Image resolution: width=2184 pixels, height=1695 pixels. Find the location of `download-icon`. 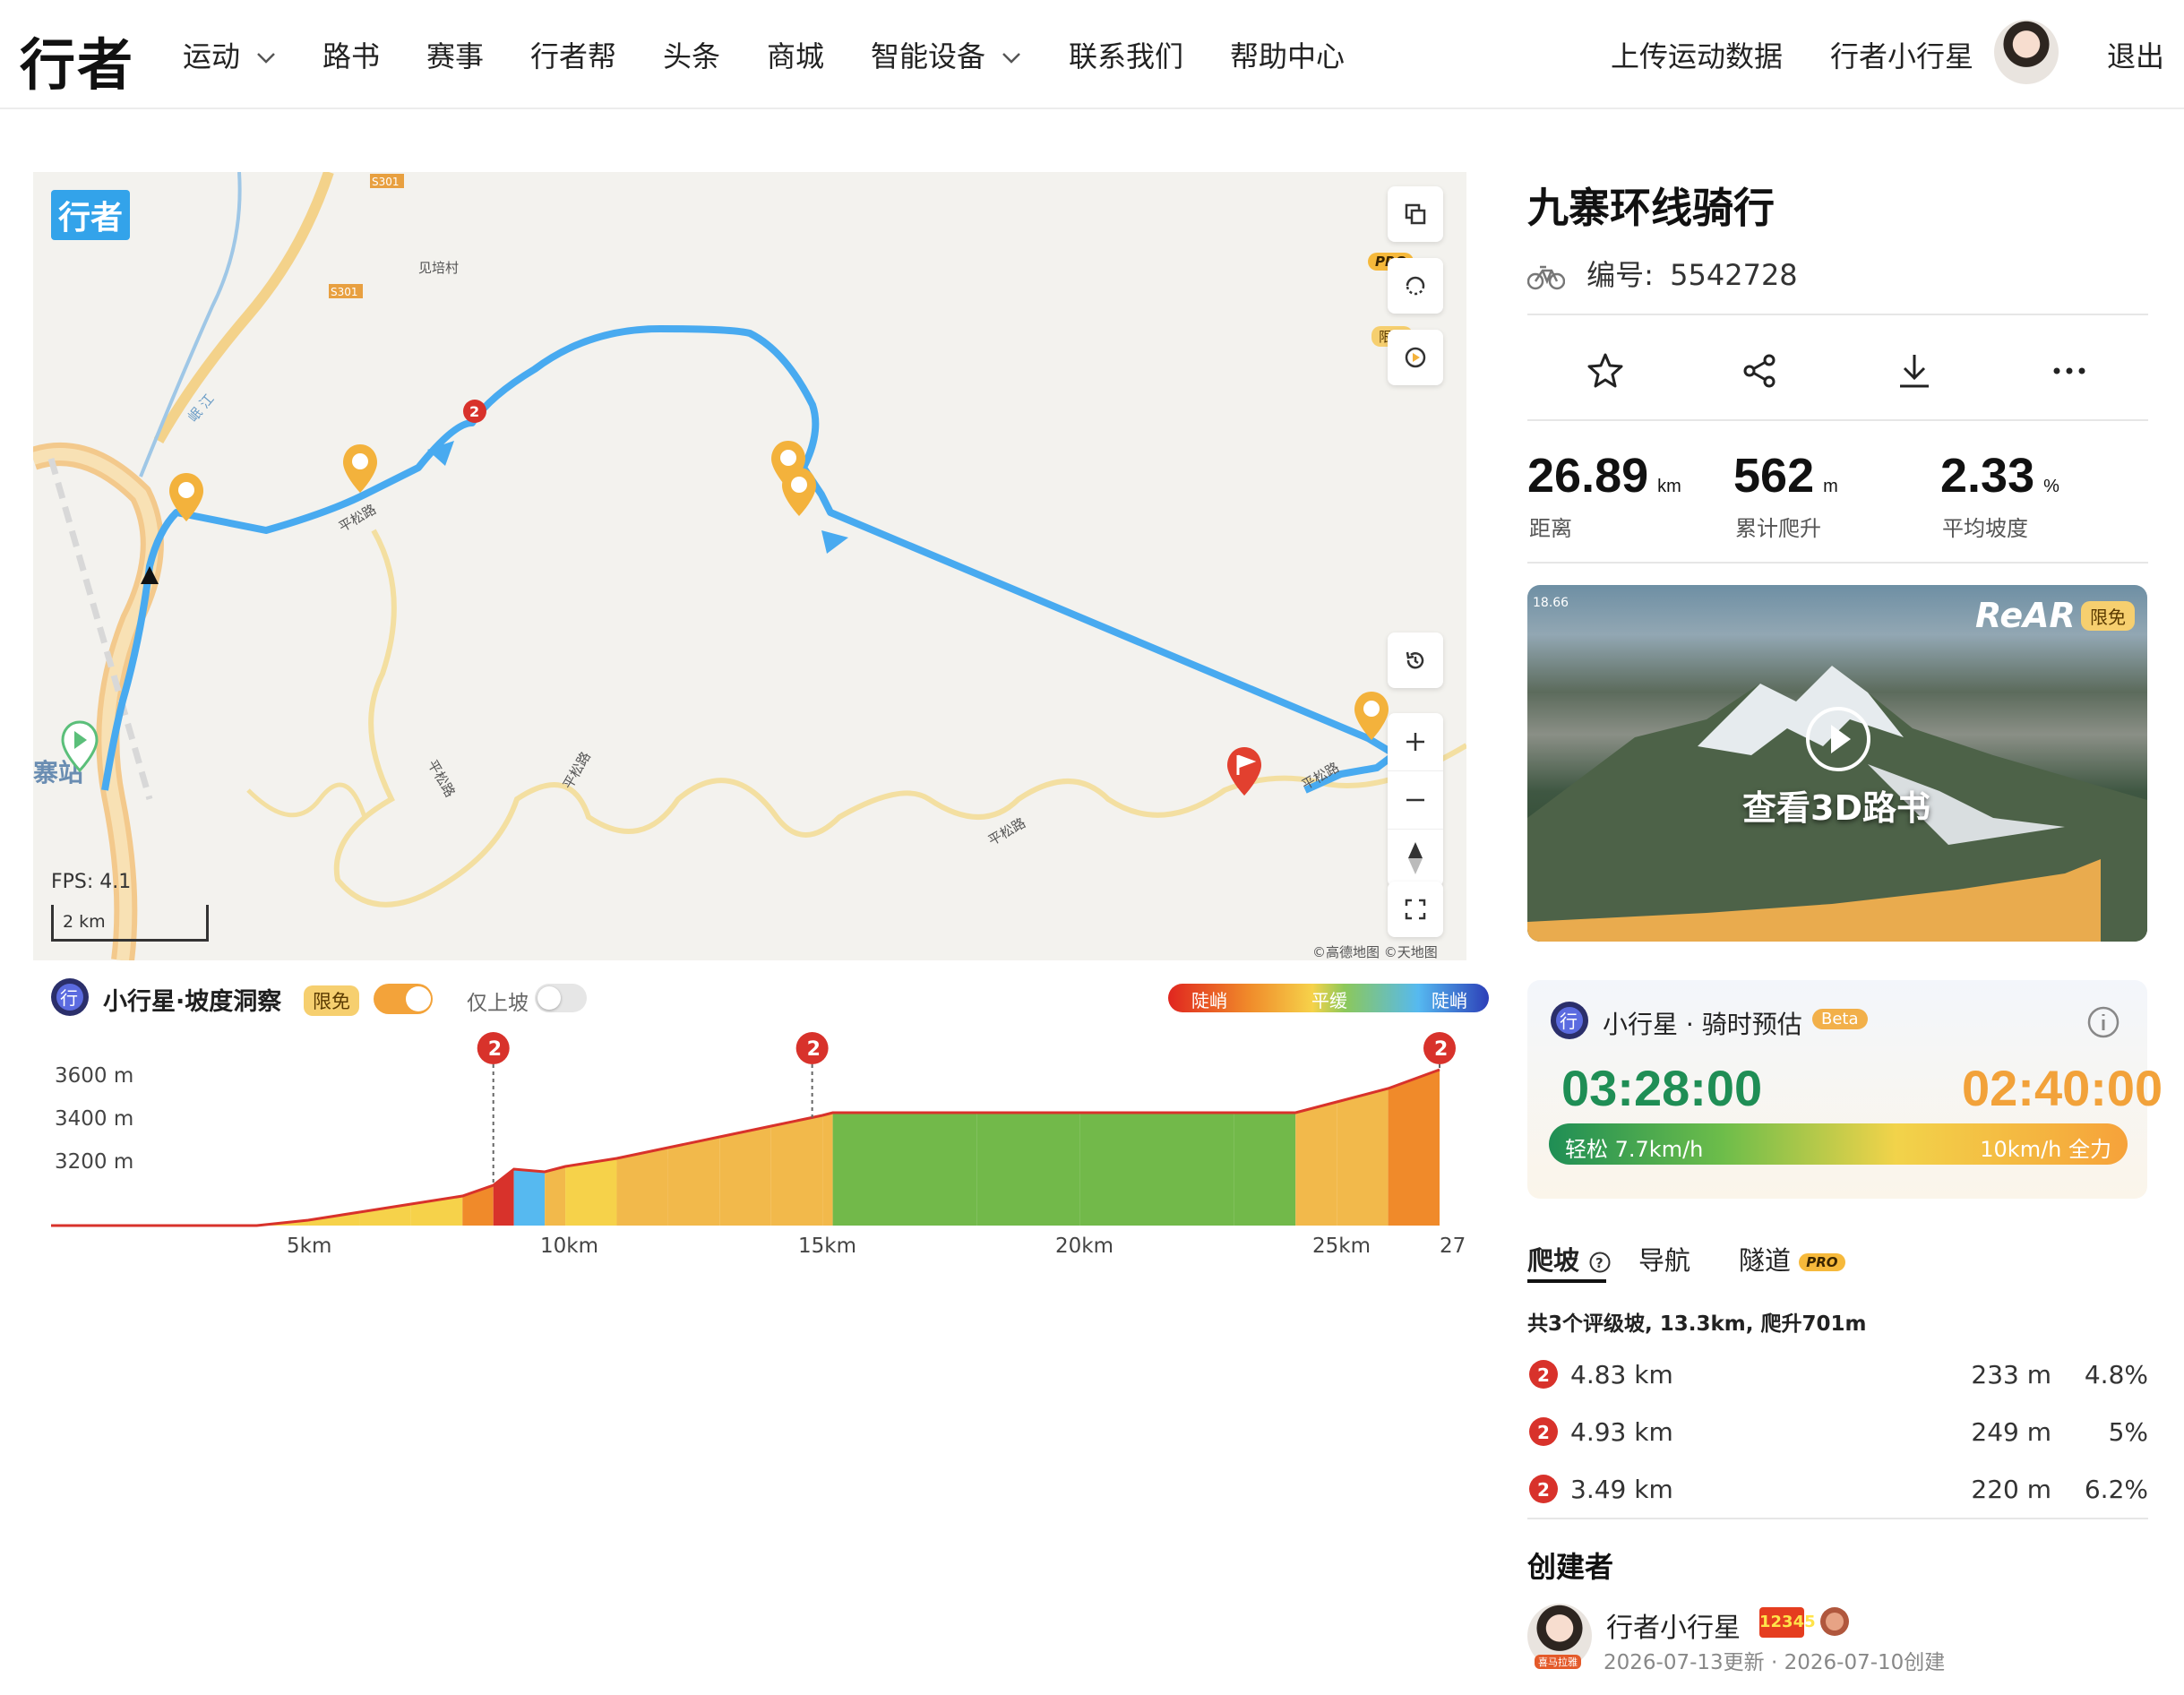

download-icon is located at coordinates (1914, 371).